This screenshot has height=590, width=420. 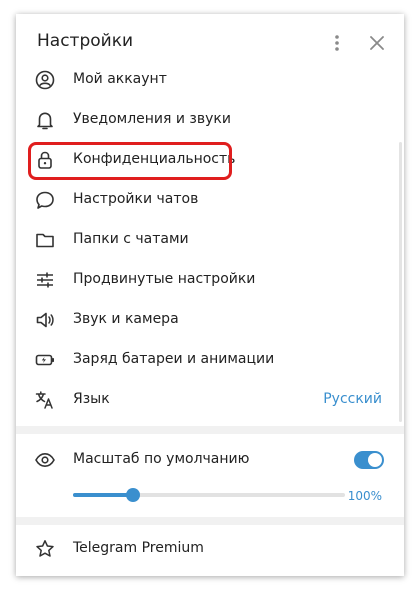 I want to click on vertical-dots-icon, so click(x=337, y=43).